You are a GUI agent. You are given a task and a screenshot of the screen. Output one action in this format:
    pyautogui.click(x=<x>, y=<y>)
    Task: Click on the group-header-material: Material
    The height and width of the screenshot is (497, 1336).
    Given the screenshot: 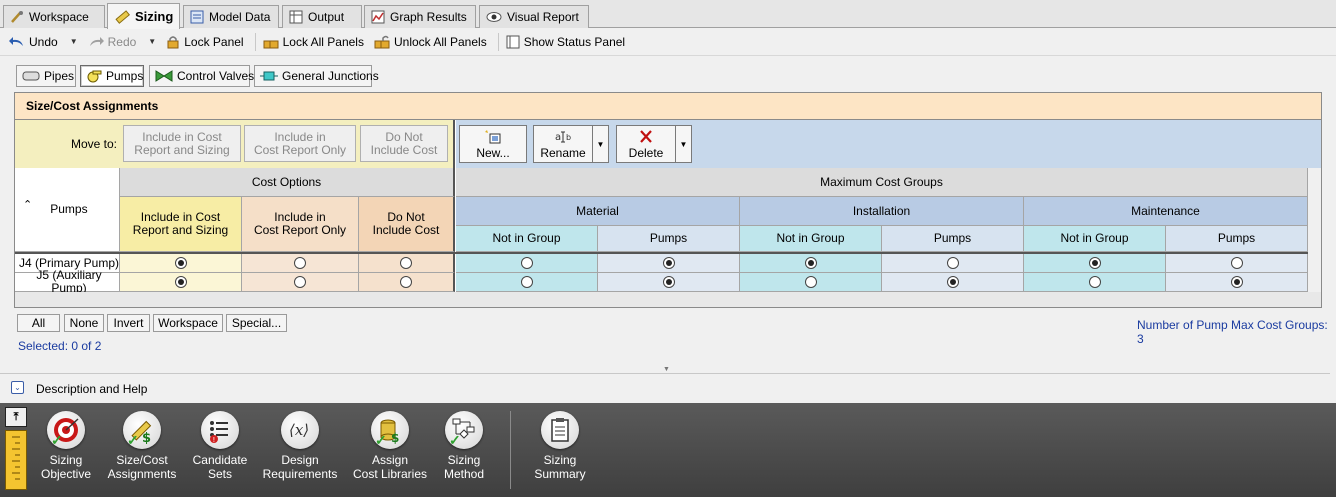 What is the action you would take?
    pyautogui.click(x=598, y=211)
    